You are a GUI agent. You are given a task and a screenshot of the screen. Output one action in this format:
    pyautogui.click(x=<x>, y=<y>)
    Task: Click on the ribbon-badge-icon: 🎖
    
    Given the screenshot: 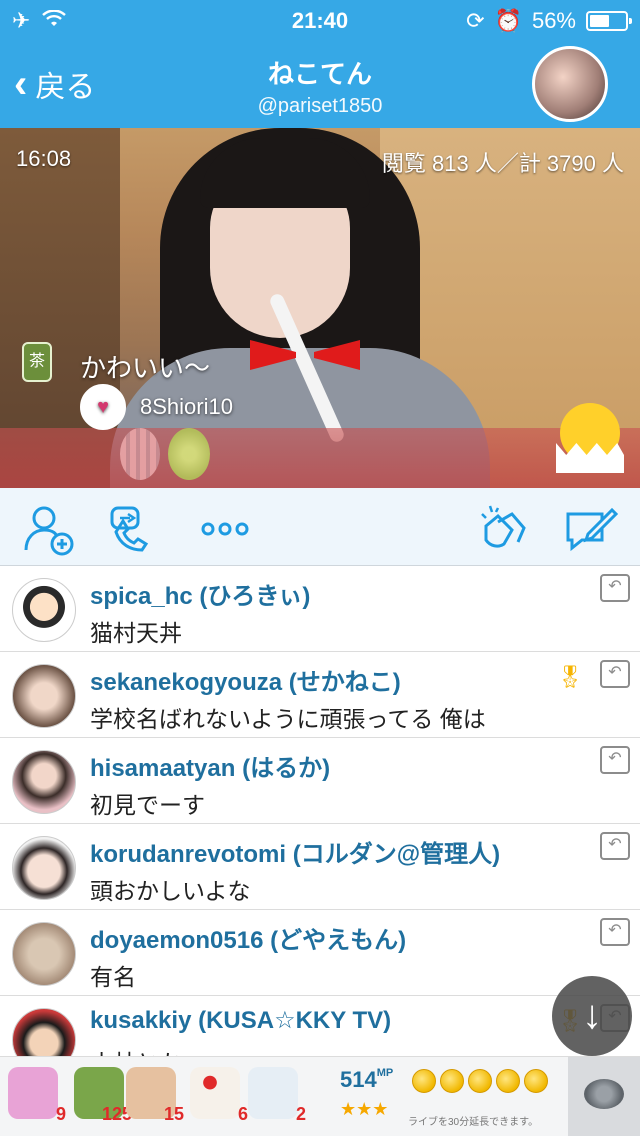 What is the action you would take?
    pyautogui.click(x=570, y=676)
    